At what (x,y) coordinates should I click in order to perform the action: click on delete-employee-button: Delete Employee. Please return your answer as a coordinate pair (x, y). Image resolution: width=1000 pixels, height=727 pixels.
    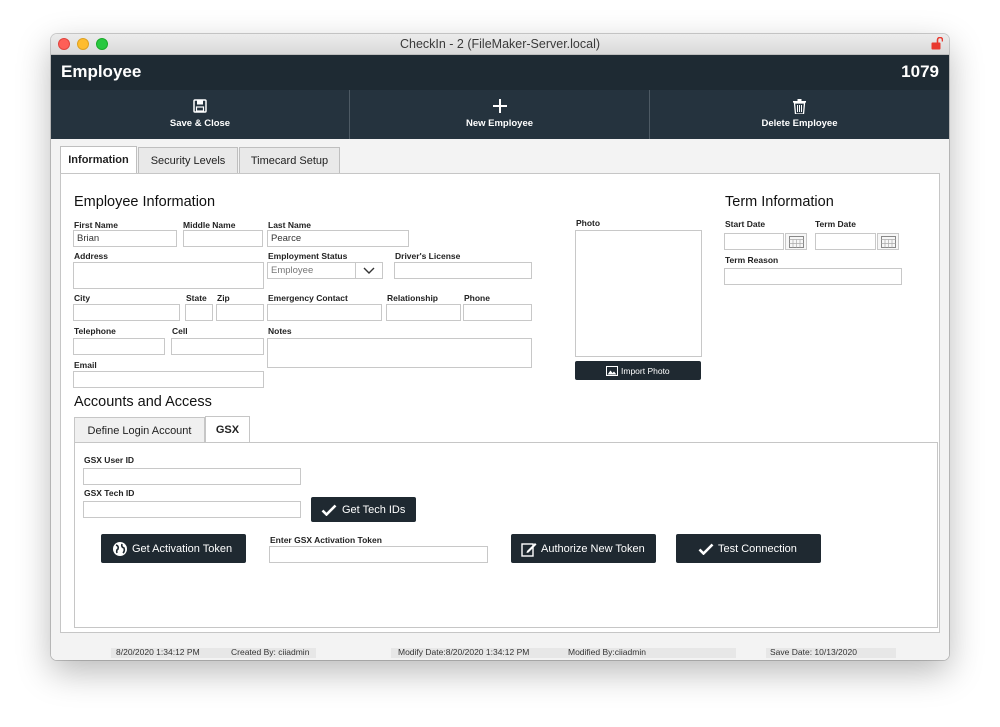
    Looking at the image, I should click on (799, 114).